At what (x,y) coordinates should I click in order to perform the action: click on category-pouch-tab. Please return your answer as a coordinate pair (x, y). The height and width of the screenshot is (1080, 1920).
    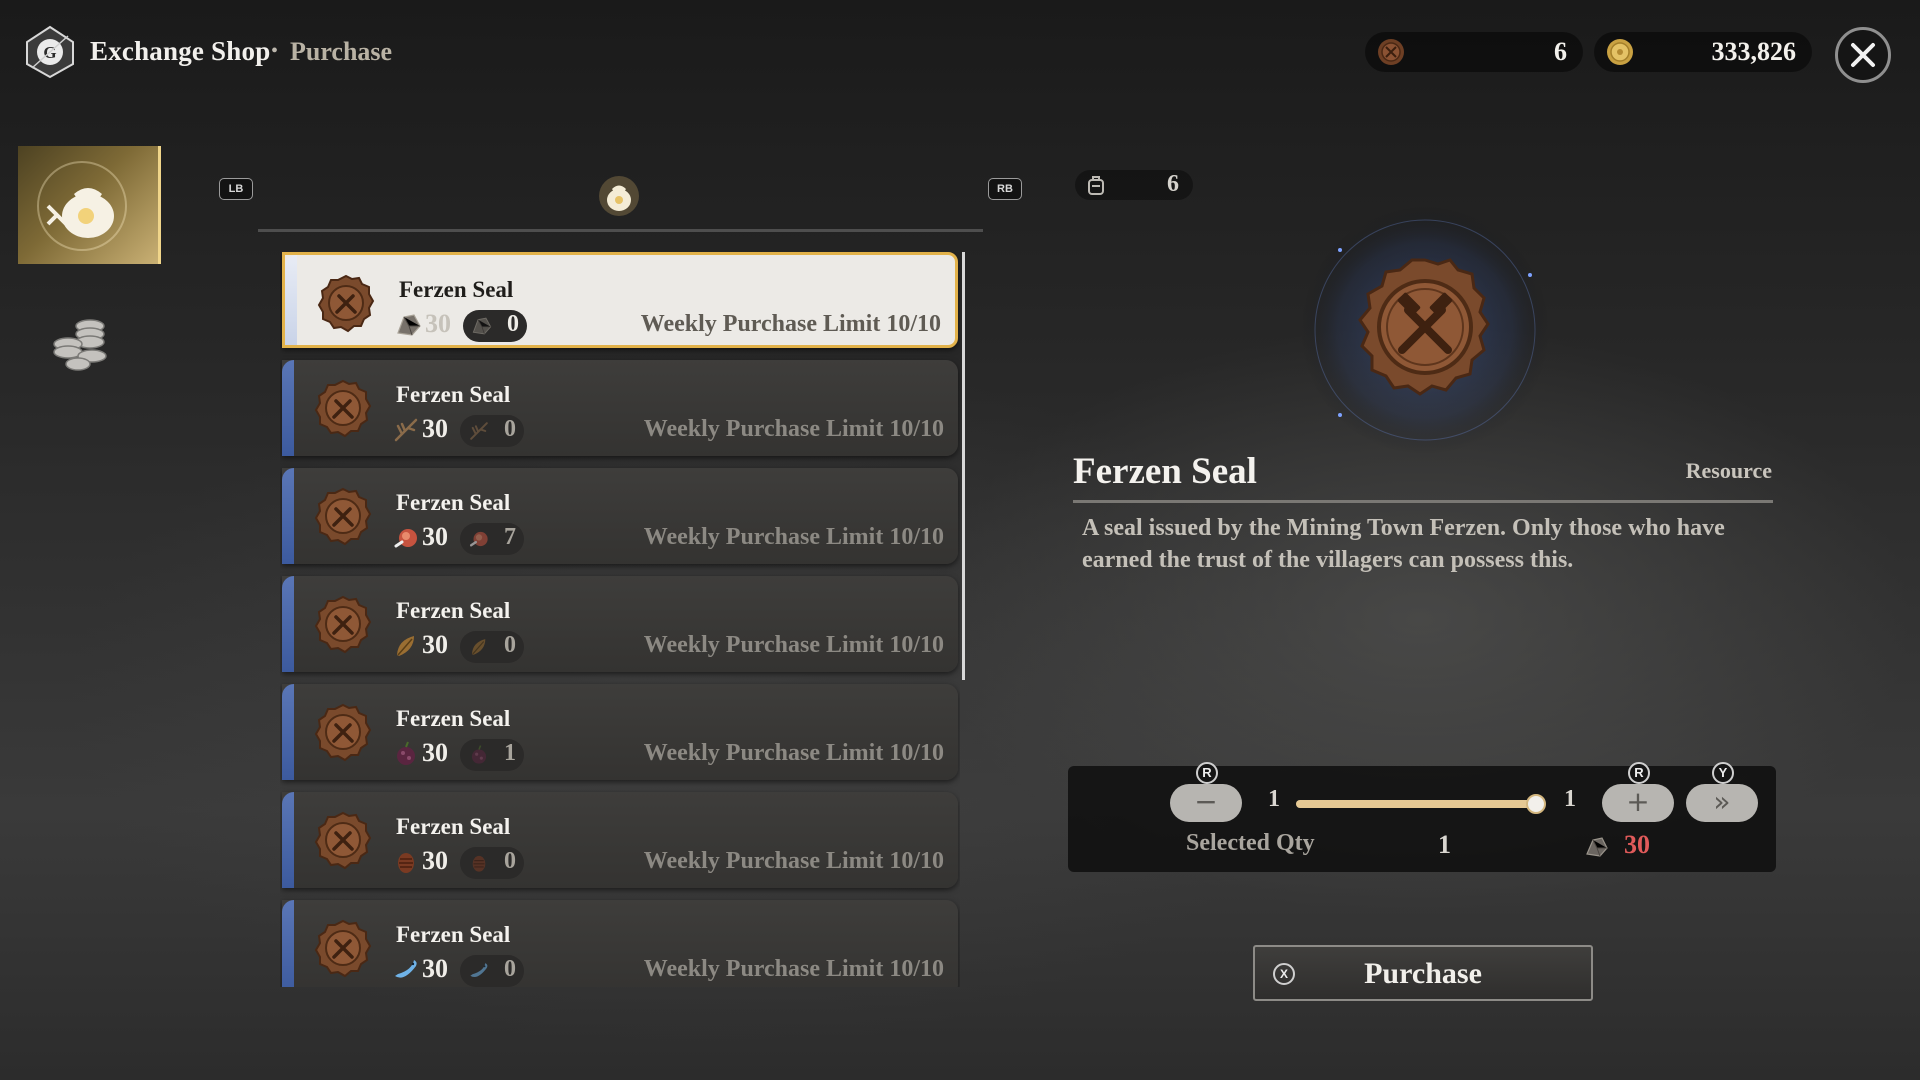
    Looking at the image, I should click on (89, 205).